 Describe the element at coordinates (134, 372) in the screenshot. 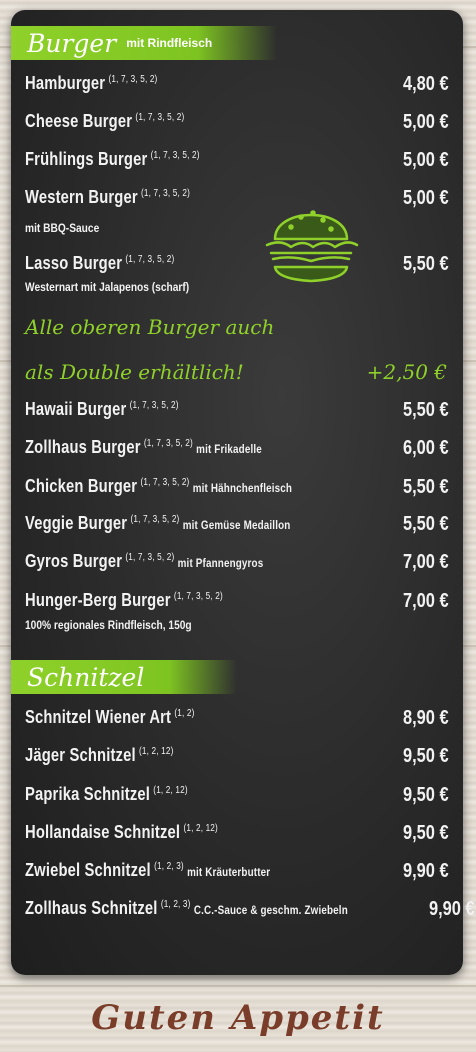

I see `double-note-line2: als Double erhältlich!` at that location.